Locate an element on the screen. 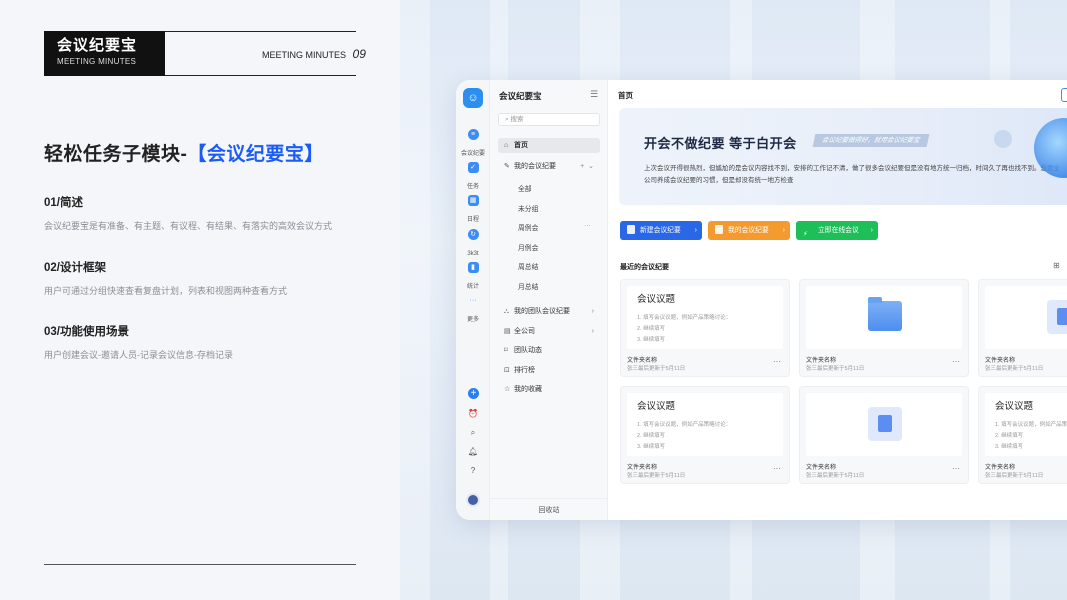  recycle-bin-link: 回收站 is located at coordinates (549, 506).